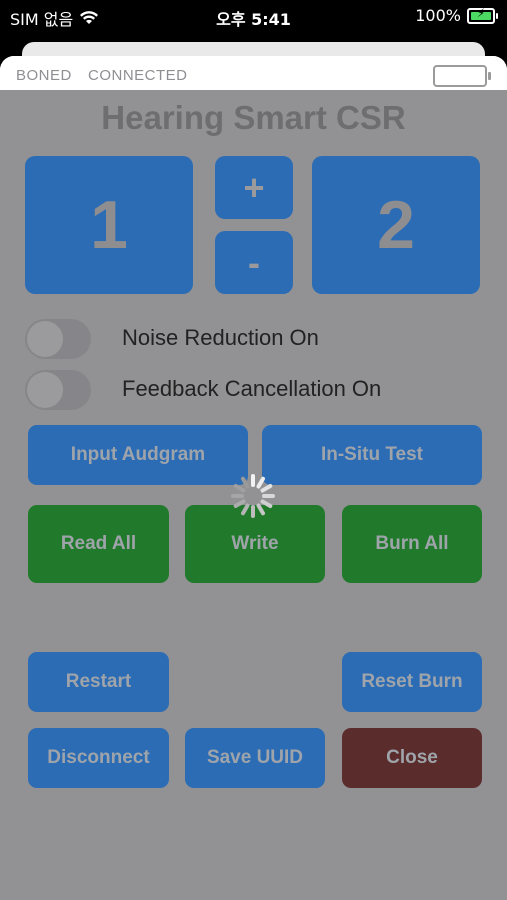 Image resolution: width=507 pixels, height=900 pixels. I want to click on burn-all-button: Burn All, so click(412, 544).